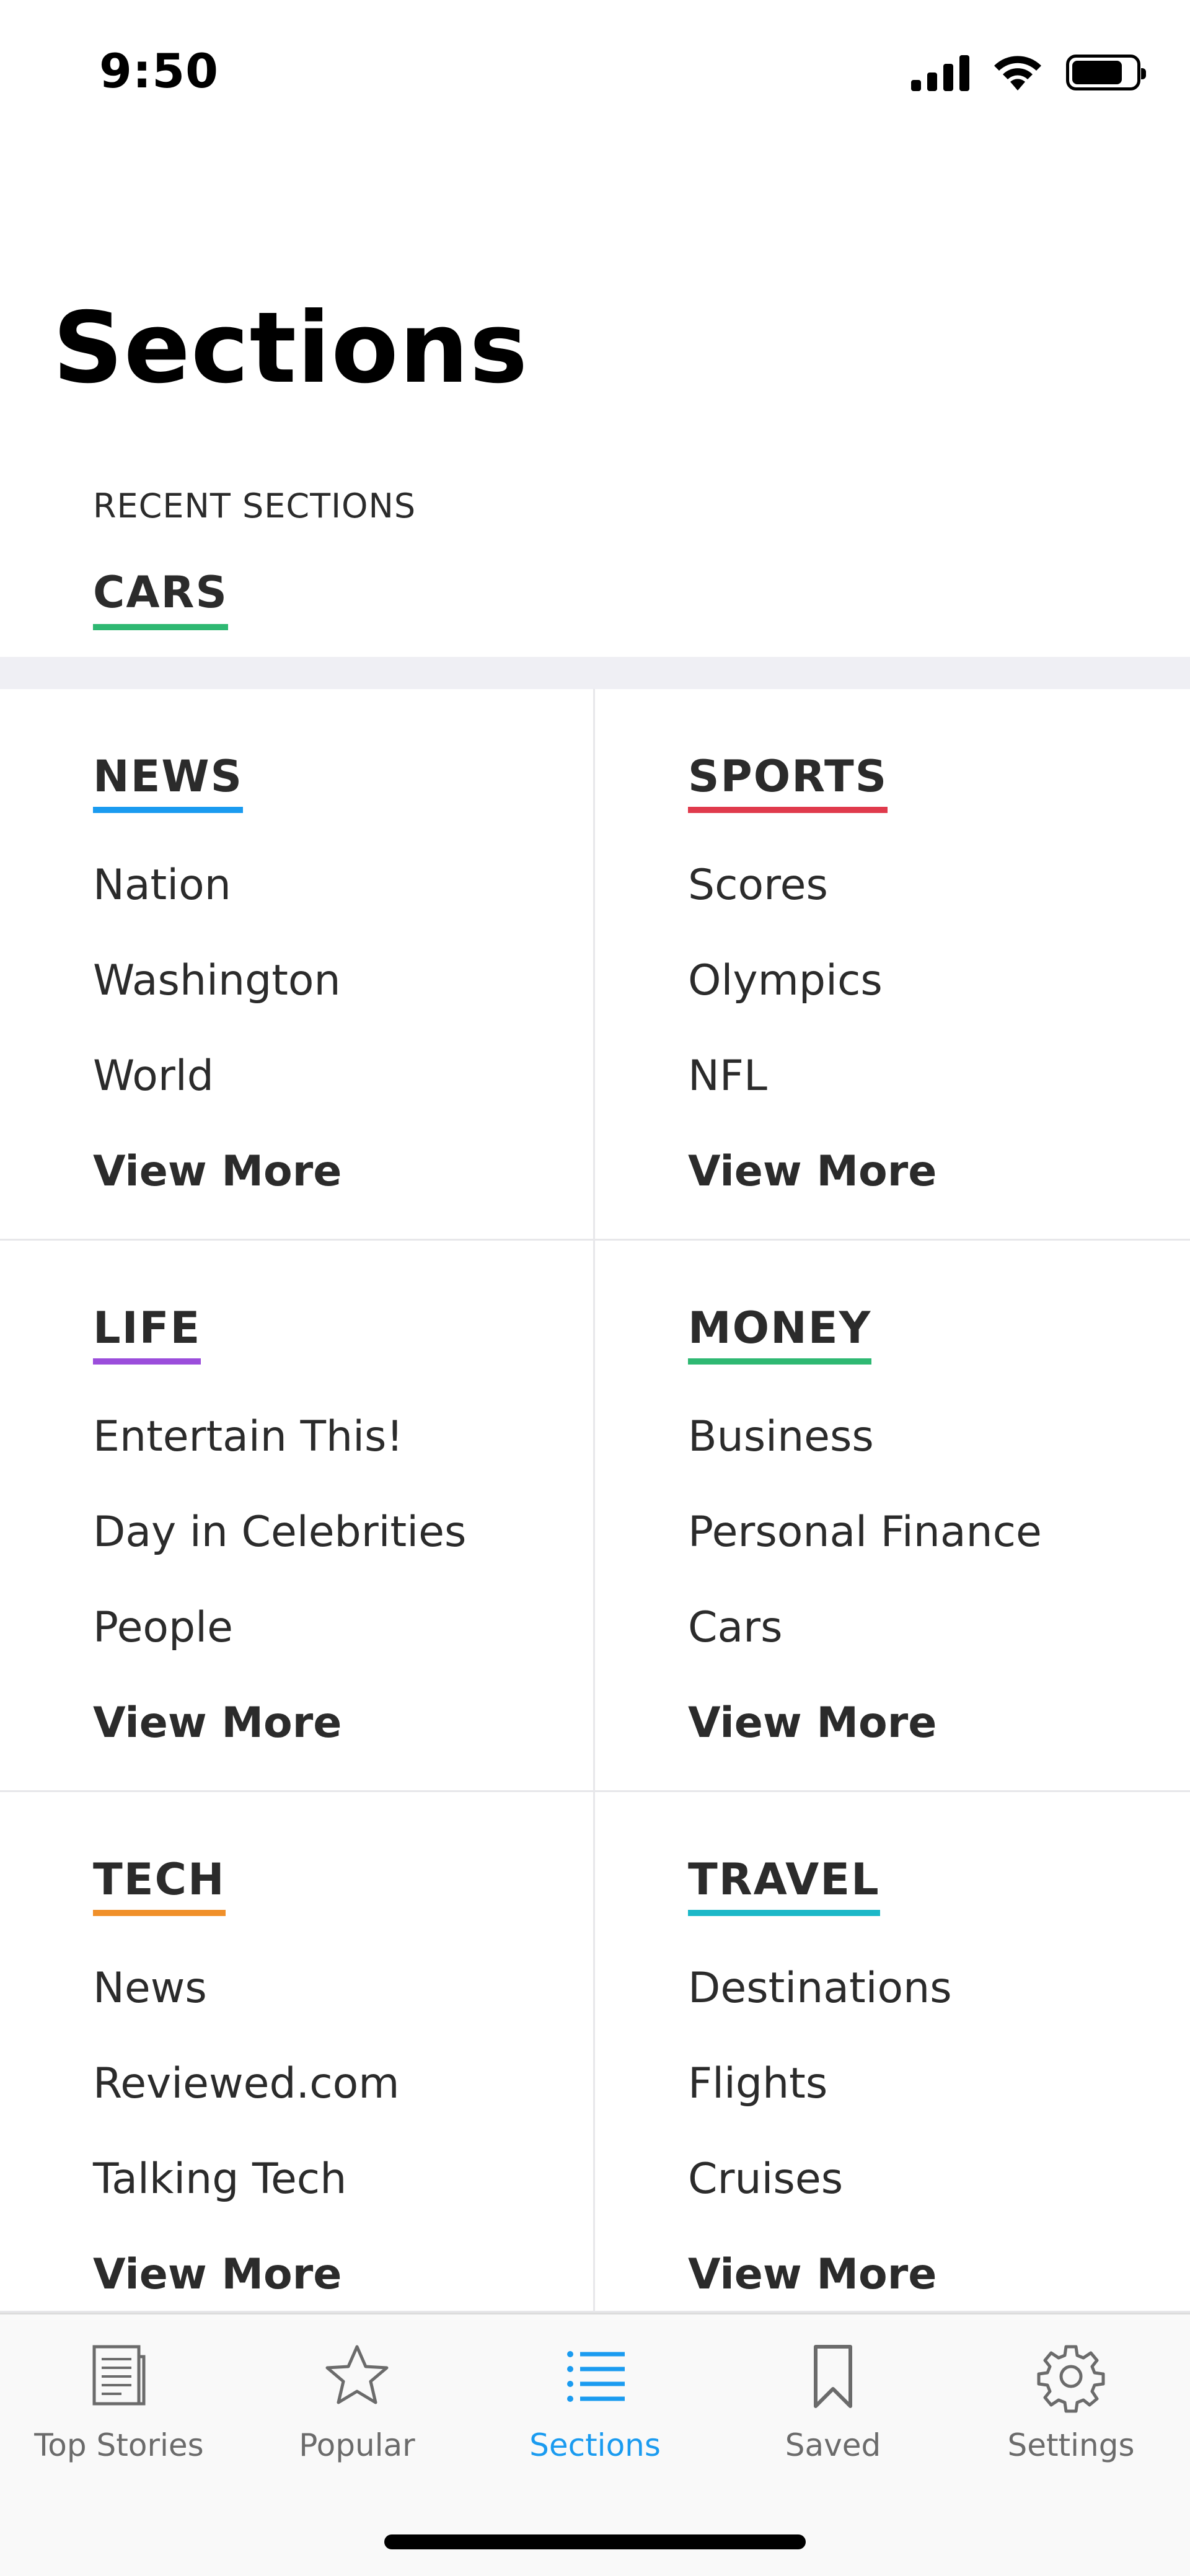  I want to click on home-indicator, so click(595, 2542).